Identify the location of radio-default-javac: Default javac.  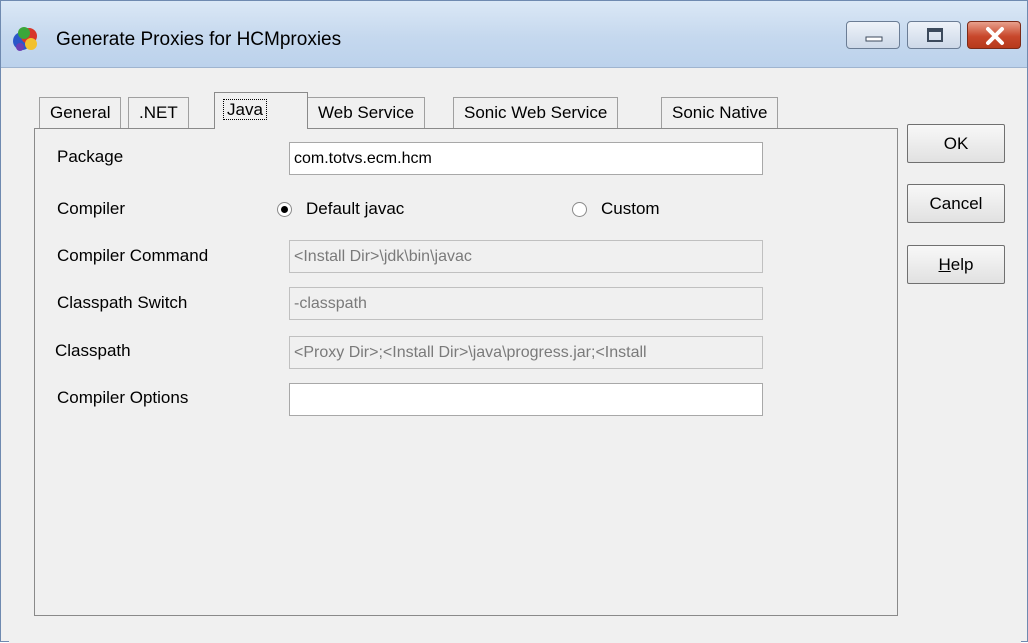
(340, 209).